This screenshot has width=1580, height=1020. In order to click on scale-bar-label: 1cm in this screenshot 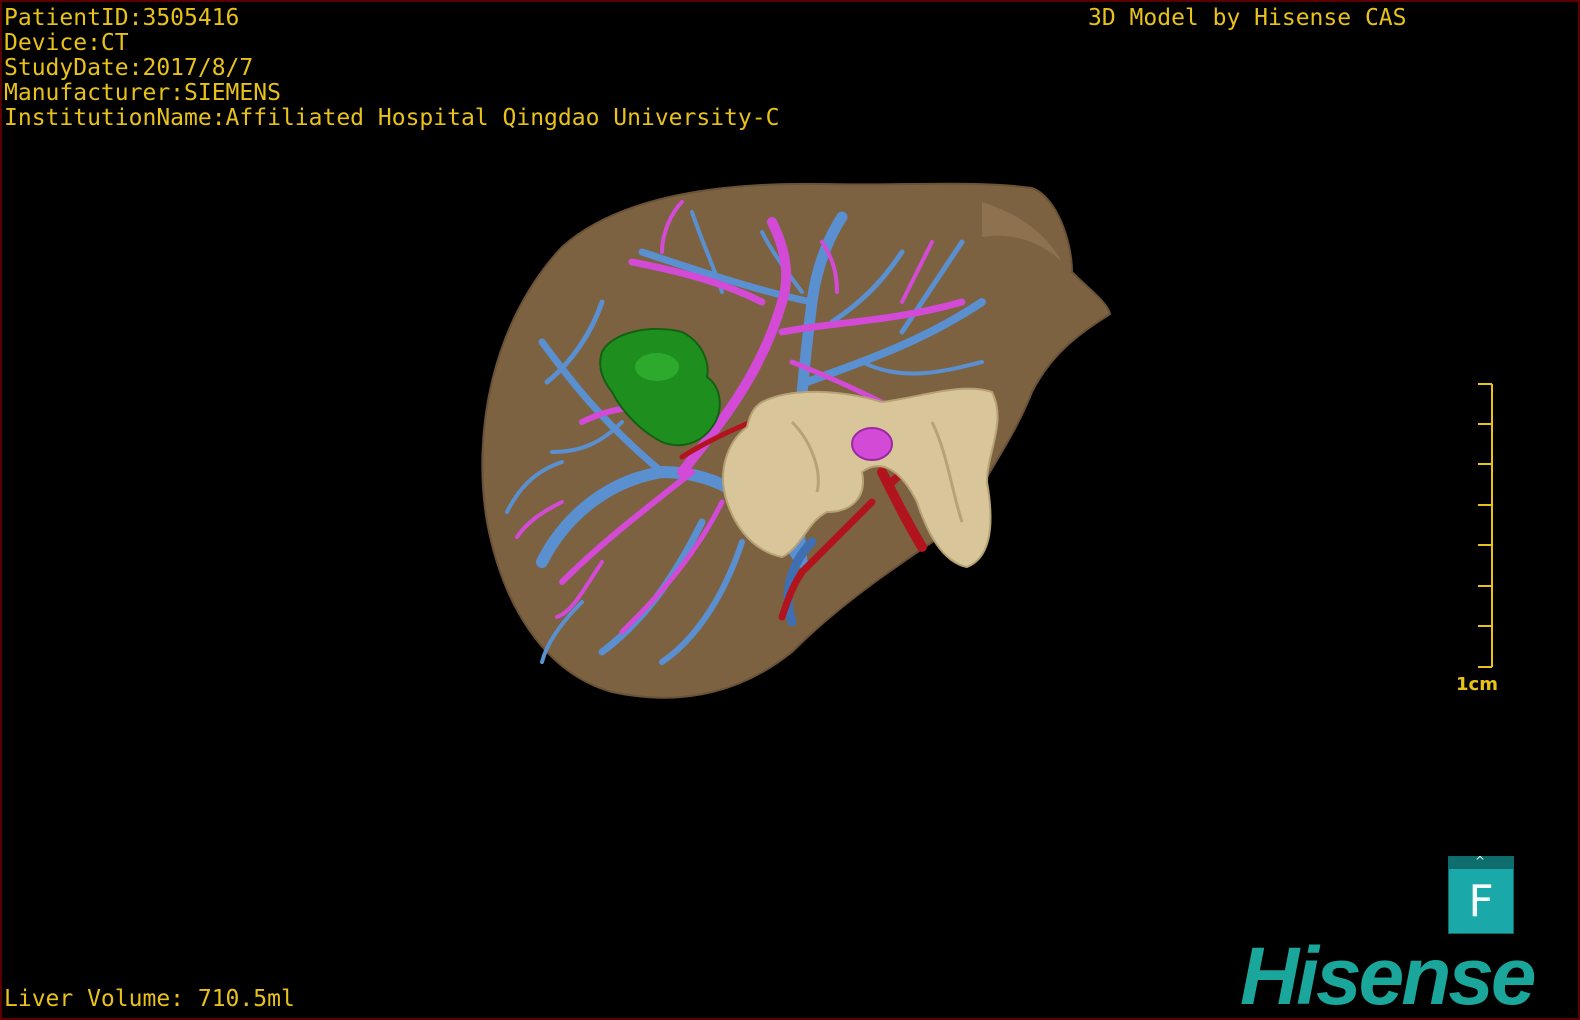, I will do `click(1477, 684)`.